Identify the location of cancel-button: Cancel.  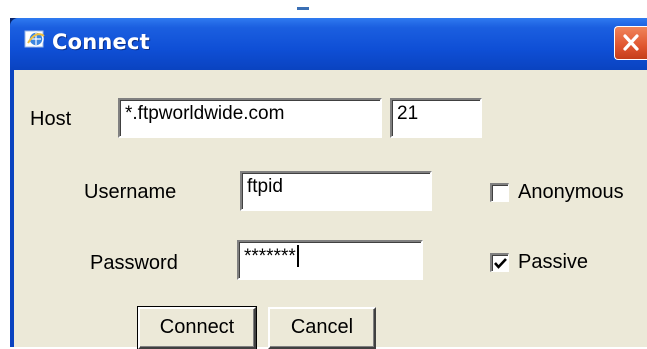
(322, 328).